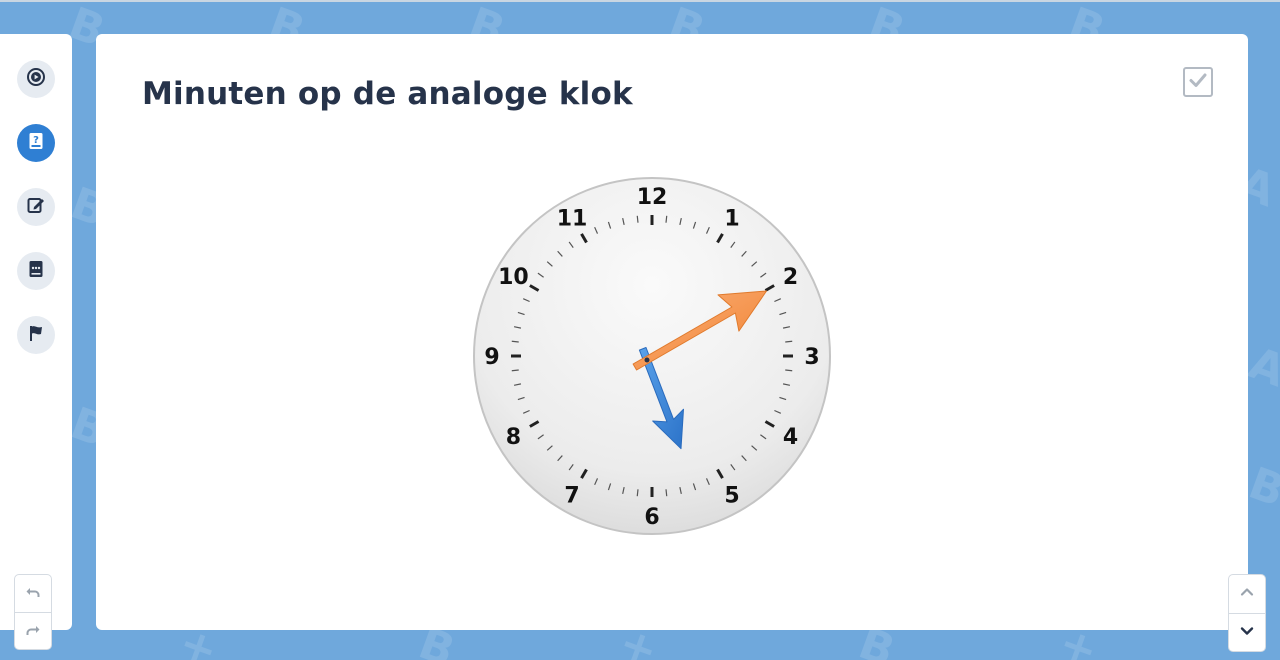 The width and height of the screenshot is (1280, 660). I want to click on redo-arrow-icon, so click(33, 632).